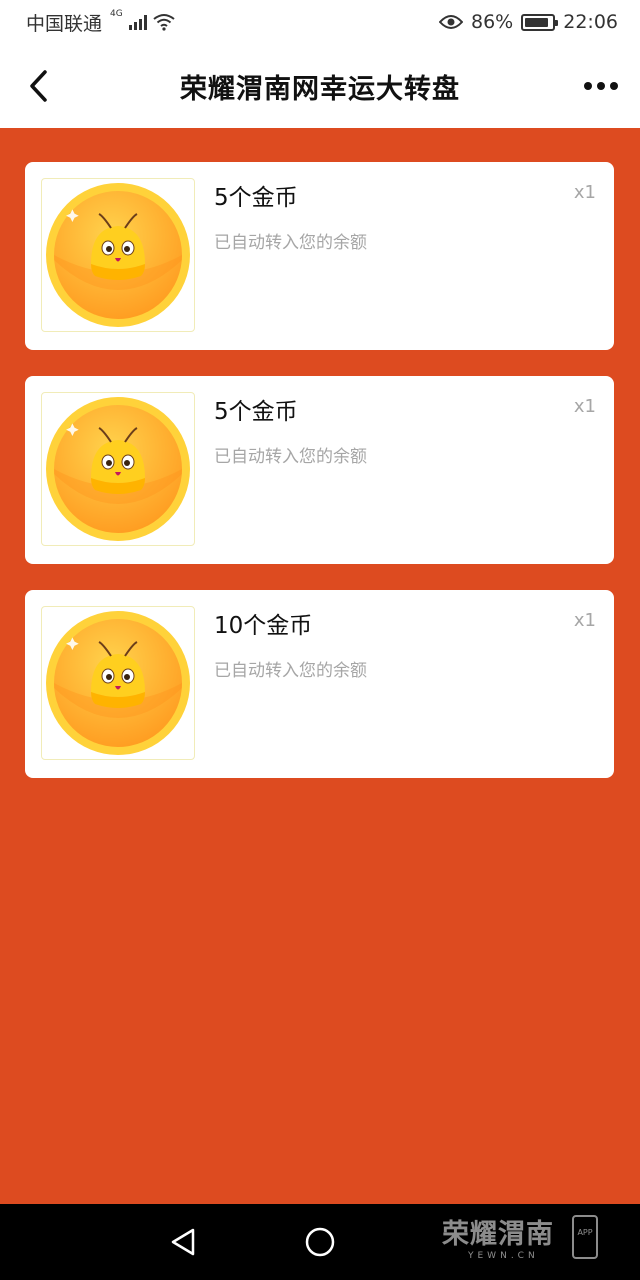 The height and width of the screenshot is (1280, 640). Describe the element at coordinates (590, 22) in the screenshot. I see `clock: 22:06` at that location.